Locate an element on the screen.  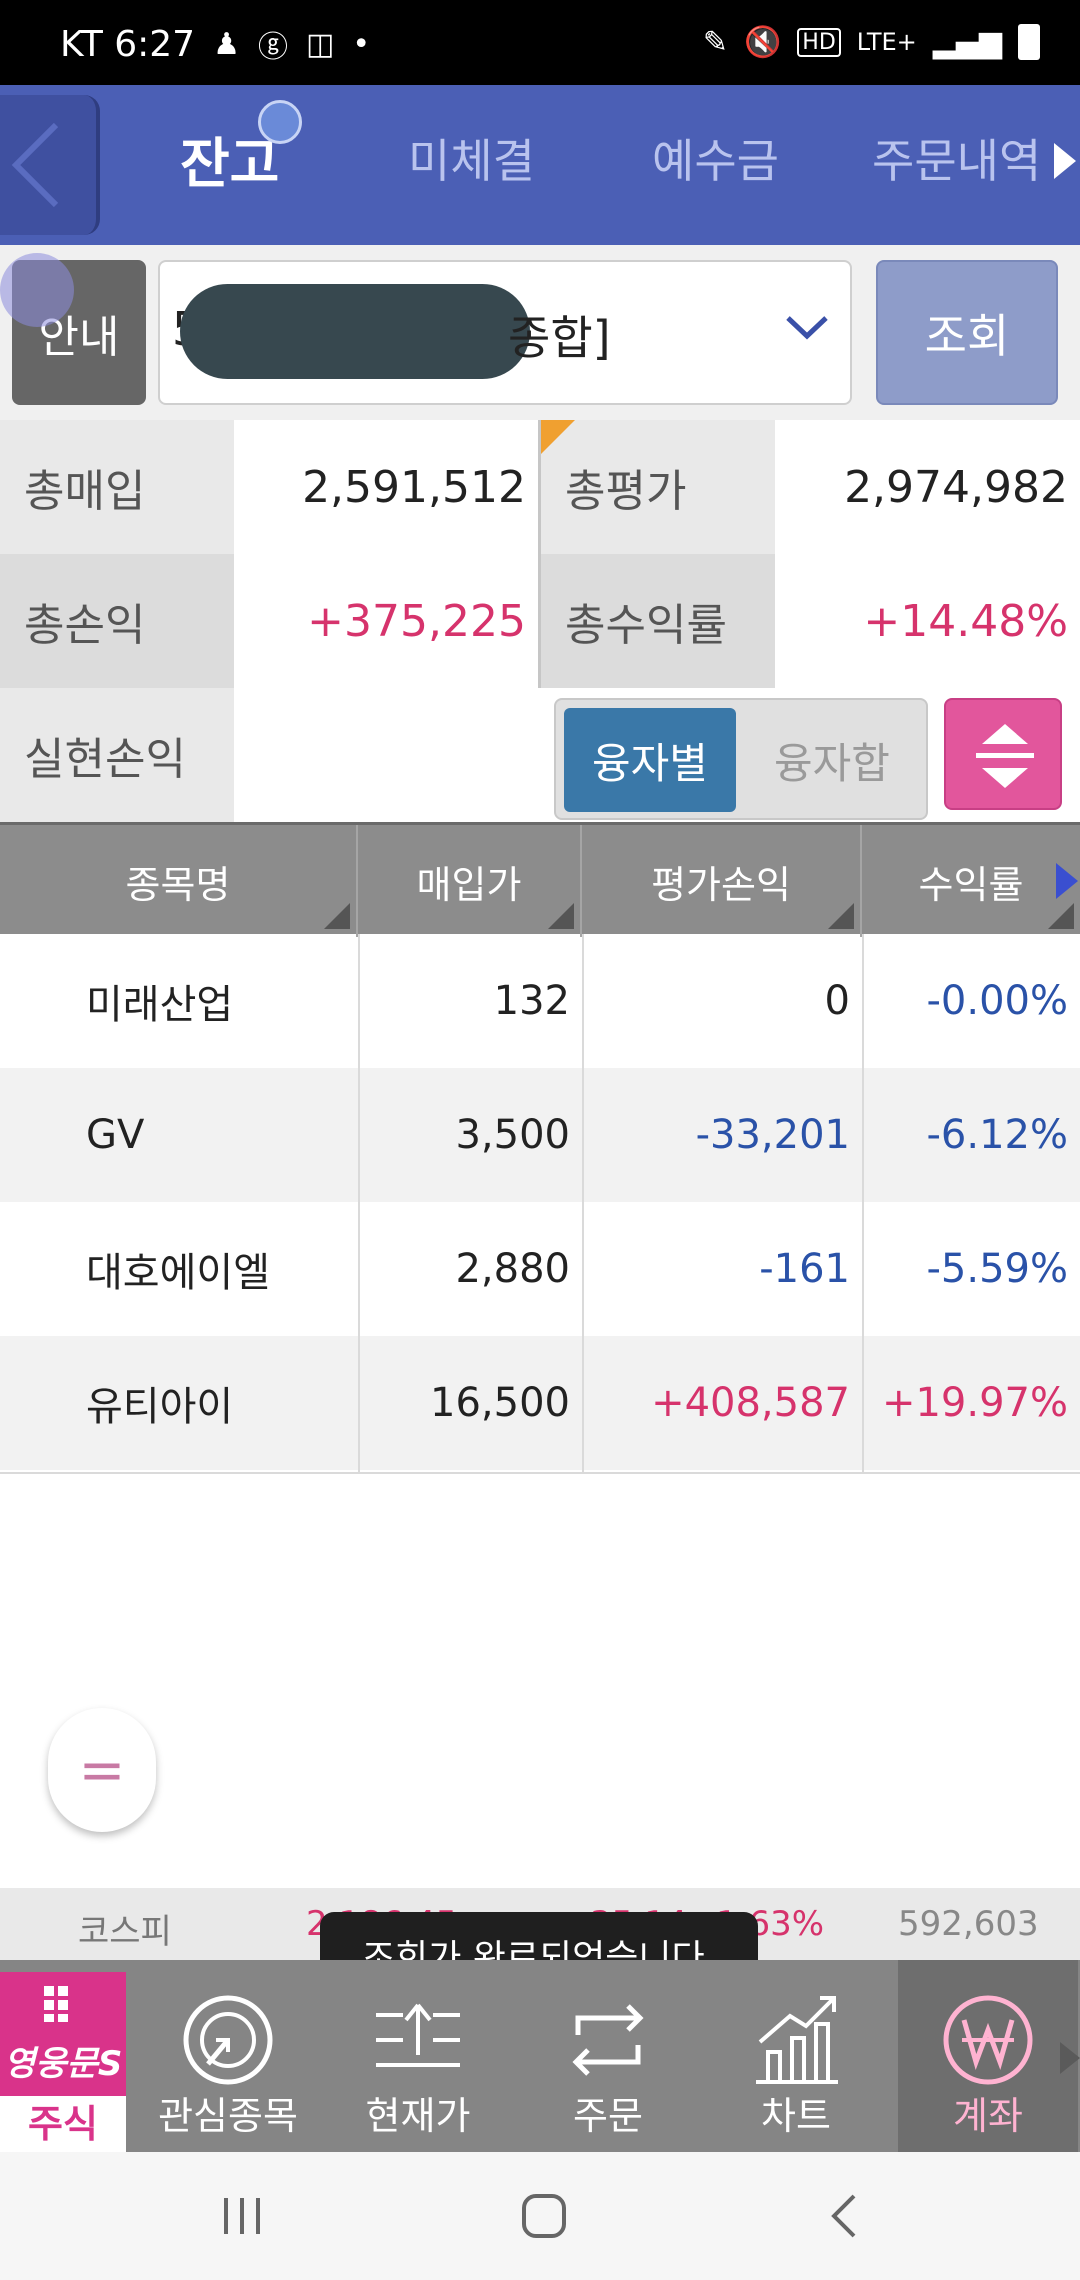
table-row: GV 3,500 -33,201 -6.12% is located at coordinates (540, 1135).